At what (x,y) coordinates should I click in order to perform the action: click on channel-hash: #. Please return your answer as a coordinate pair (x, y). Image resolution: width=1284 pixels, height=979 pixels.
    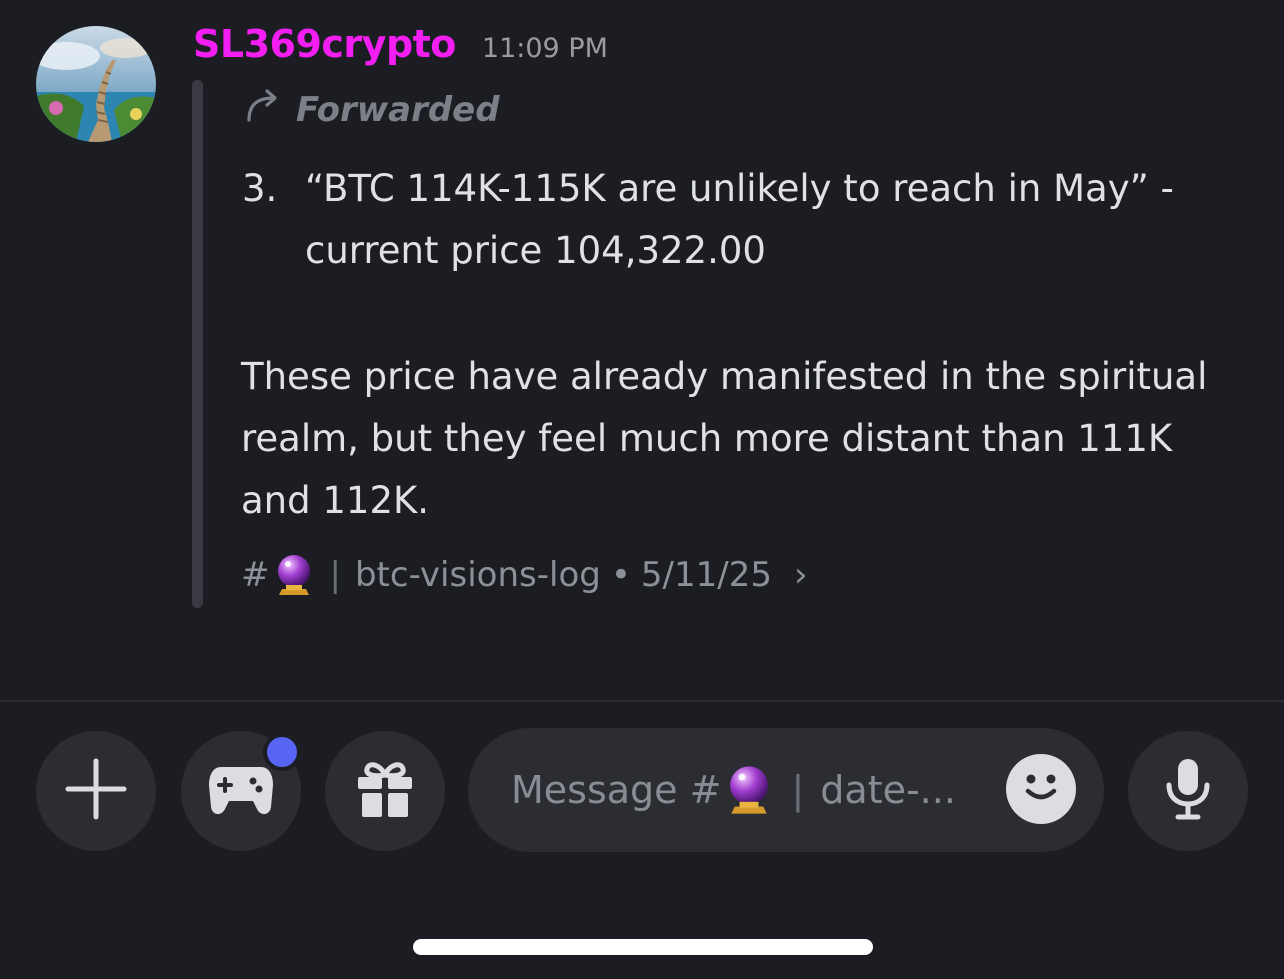
    Looking at the image, I should click on (255, 575).